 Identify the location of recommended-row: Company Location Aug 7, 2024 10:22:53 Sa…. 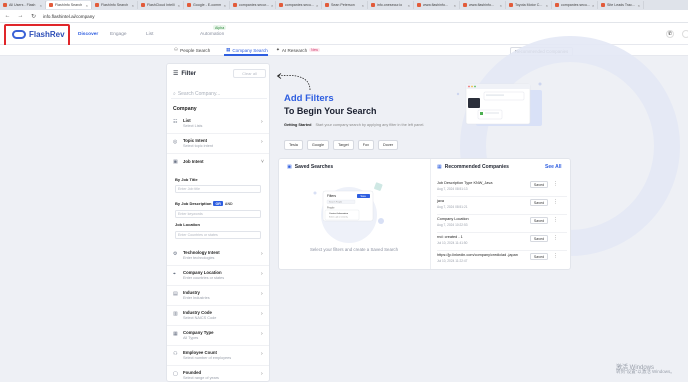
(502, 224).